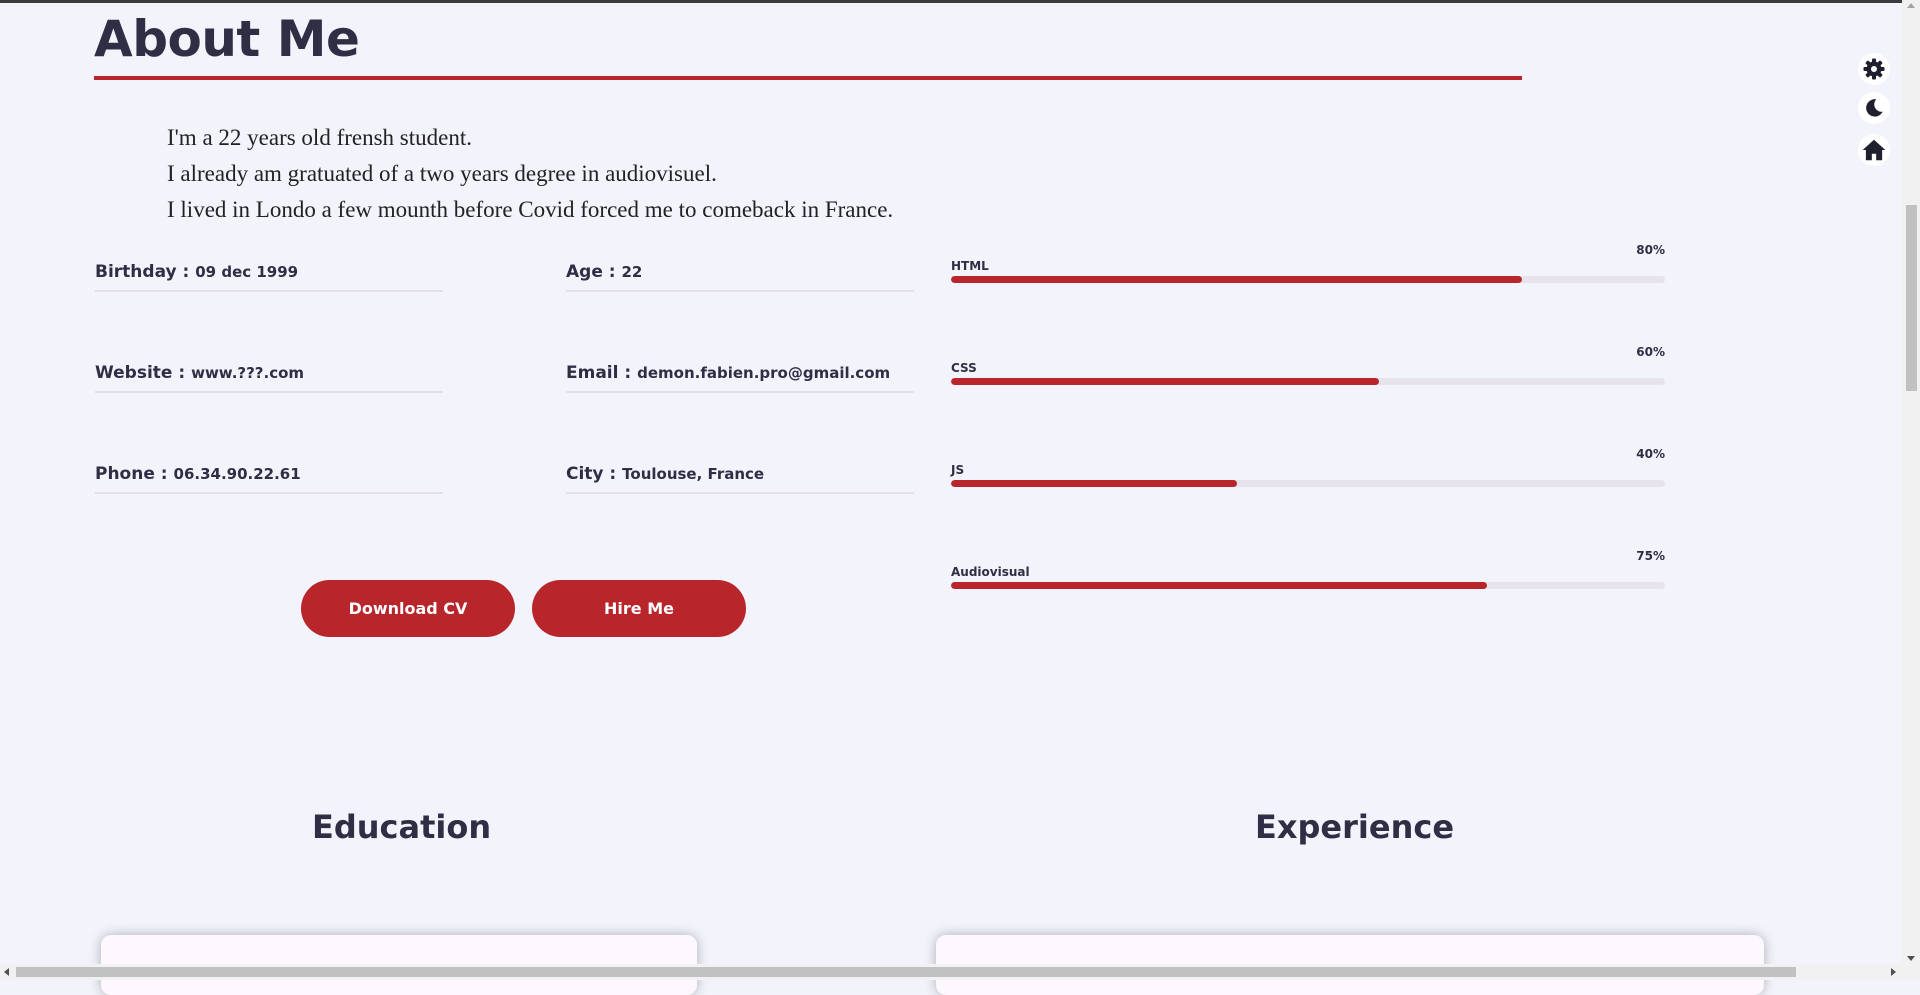 The height and width of the screenshot is (995, 1920). What do you see at coordinates (990, 572) in the screenshot?
I see `skill-name: Audiovisual` at bounding box center [990, 572].